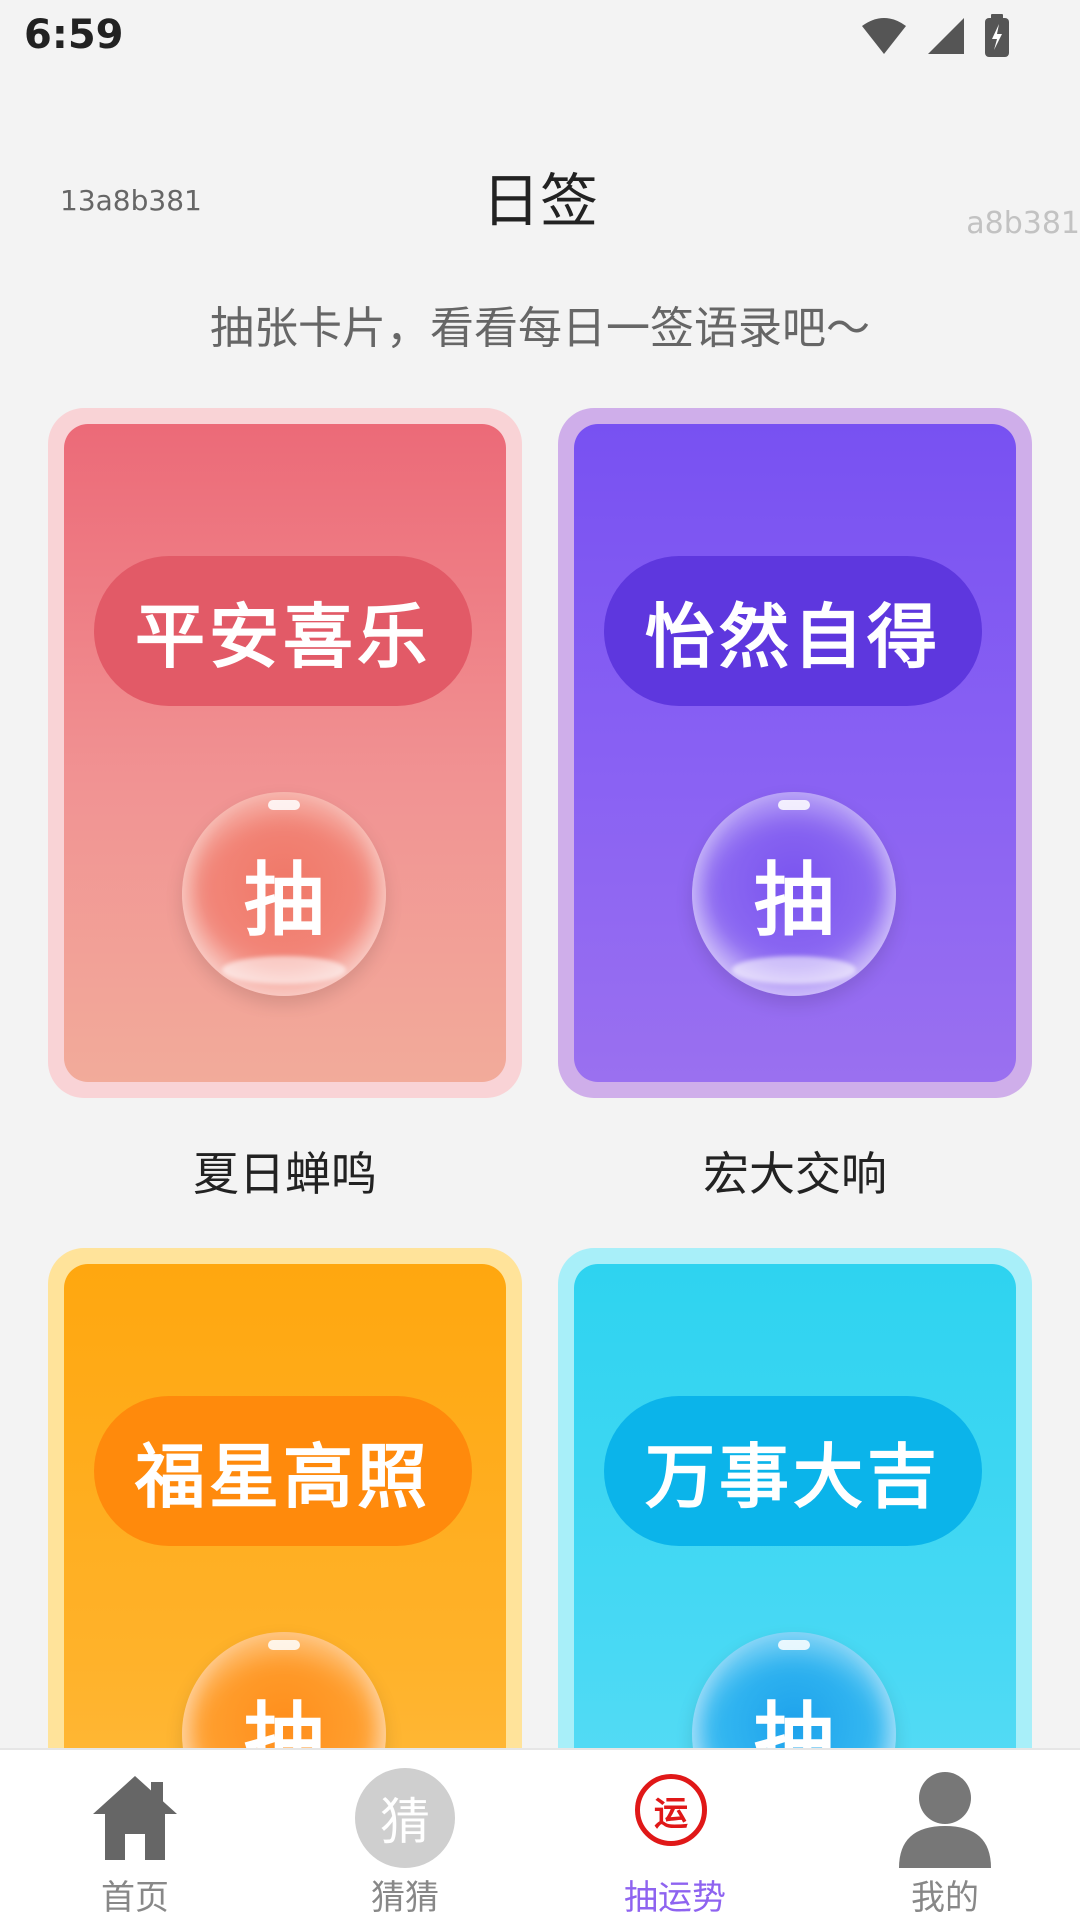  I want to click on card-label: 夏日蝉鸣, so click(285, 1174).